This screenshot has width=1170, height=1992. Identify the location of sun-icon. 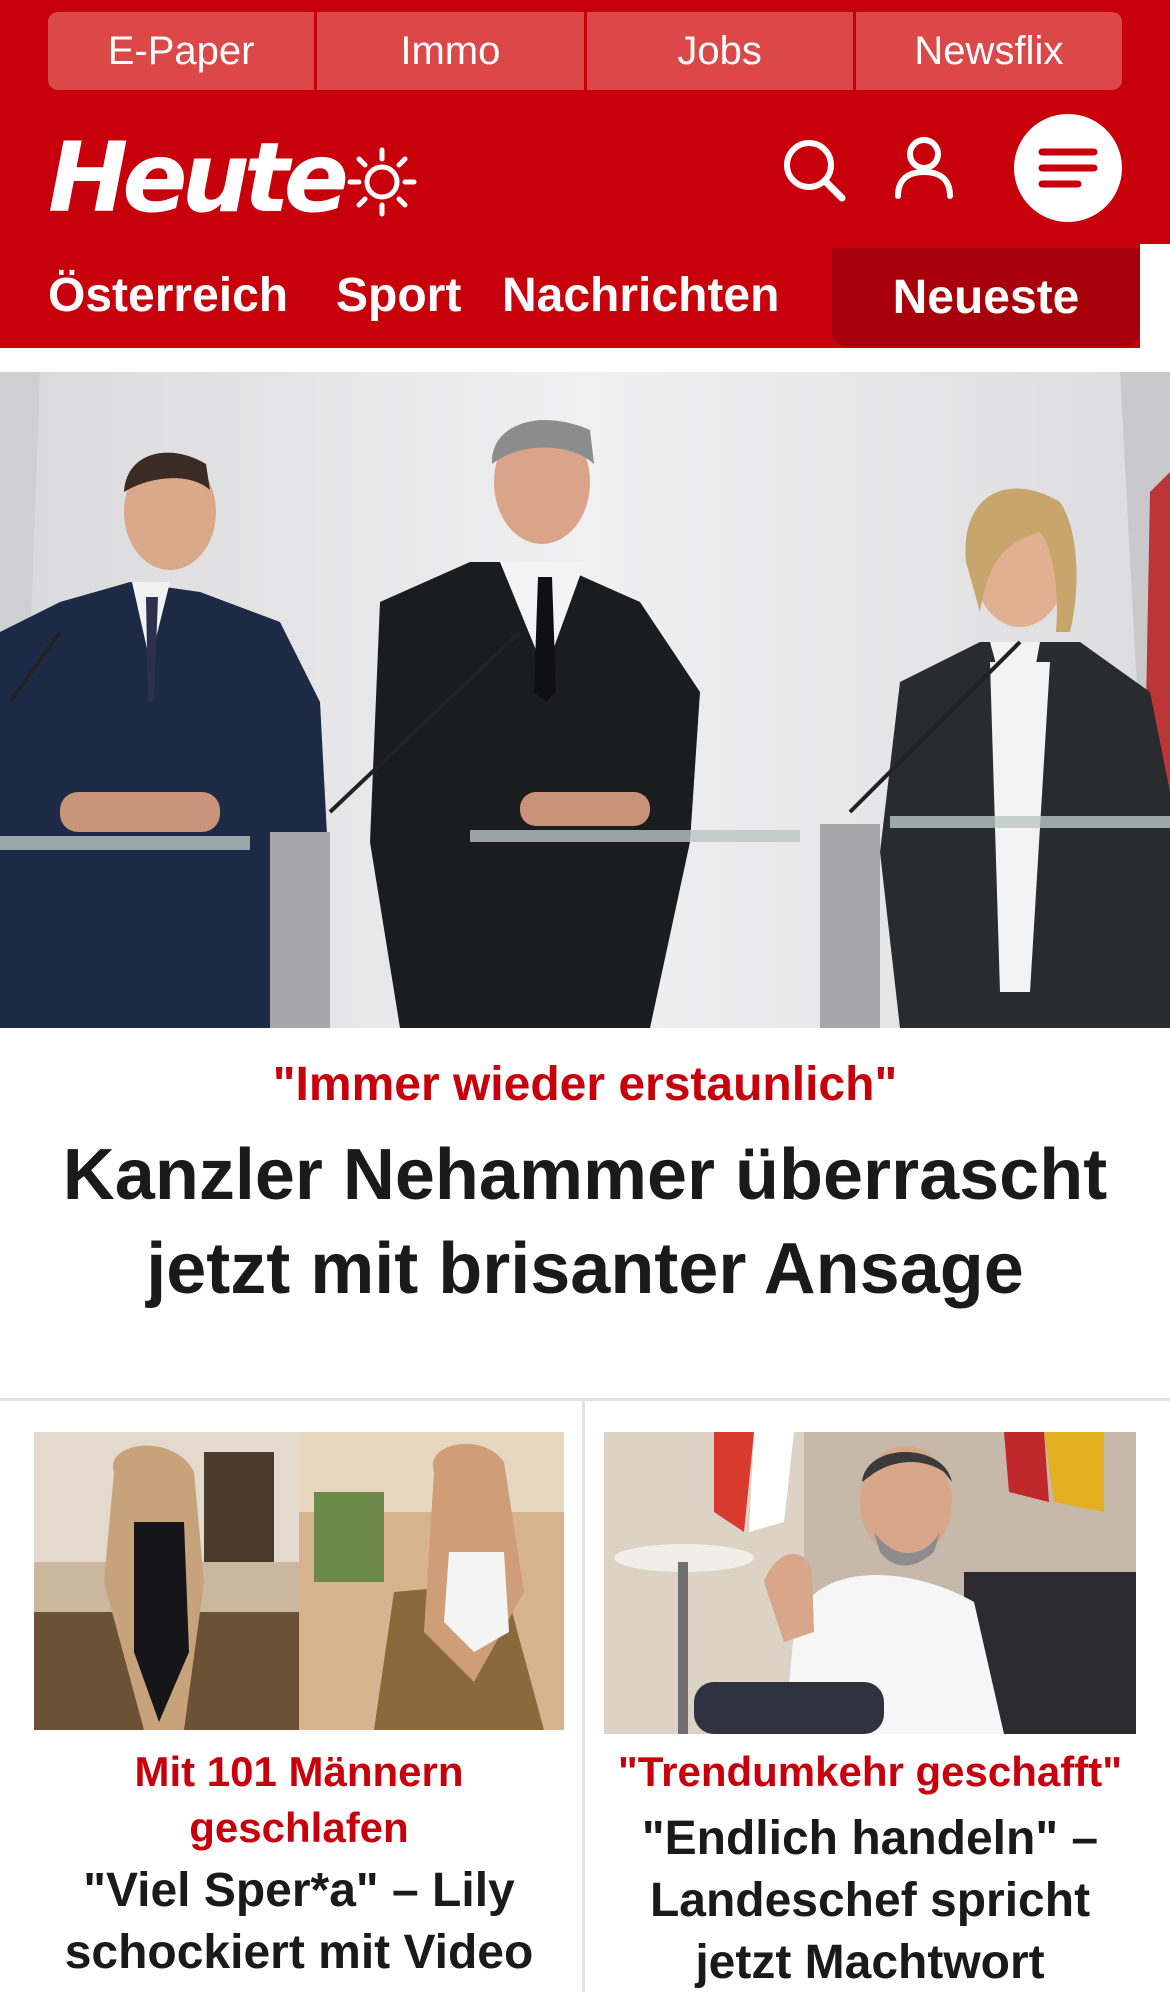
(382, 182).